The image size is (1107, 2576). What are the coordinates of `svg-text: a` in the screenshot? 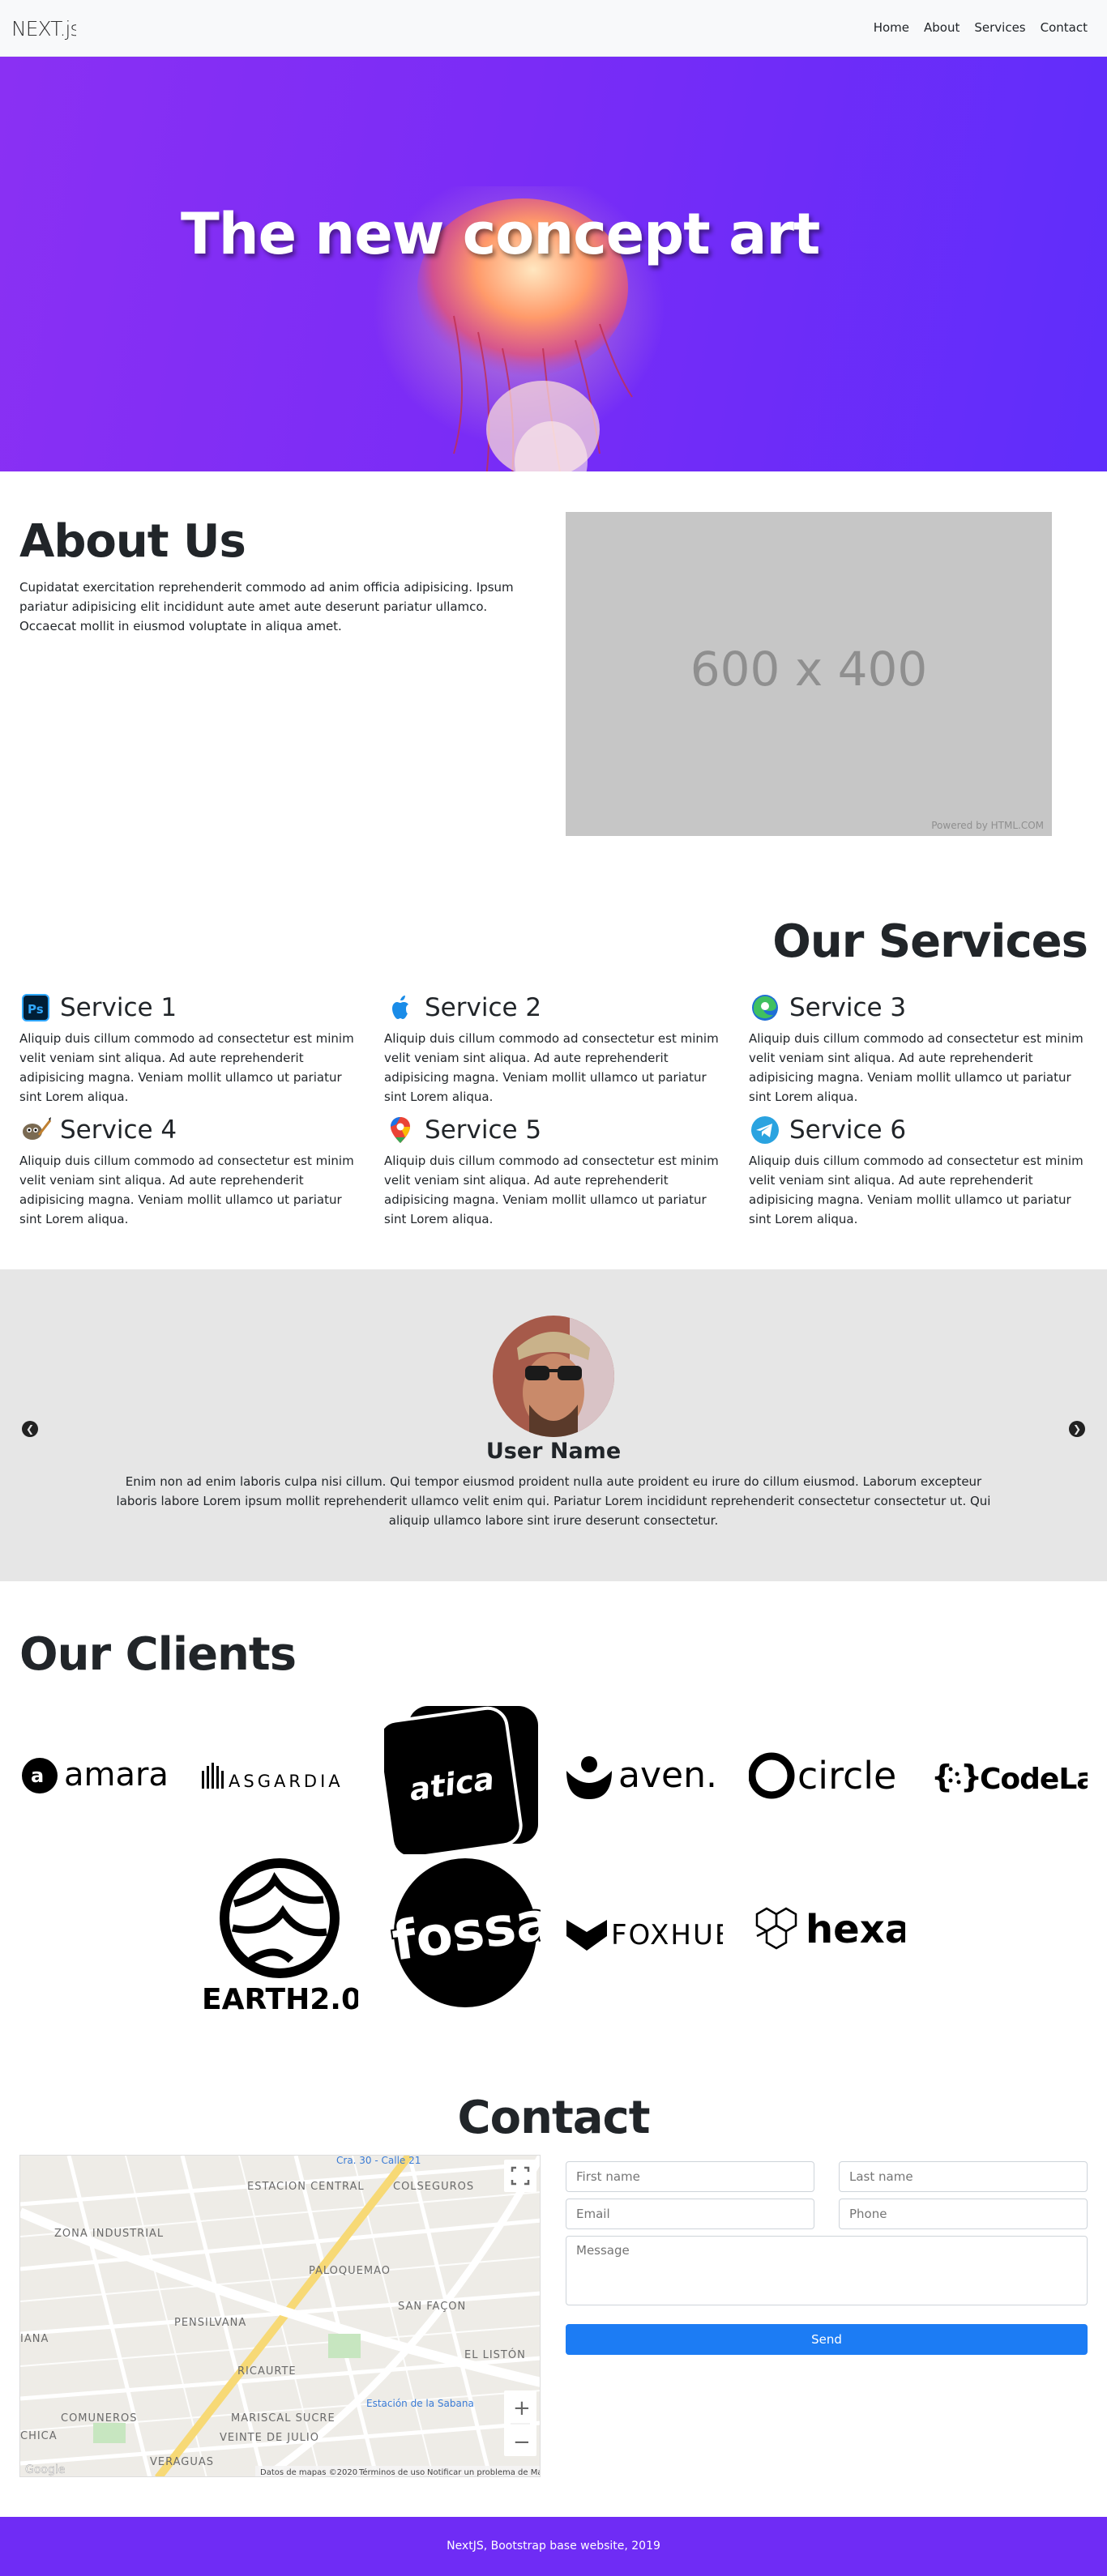 It's located at (37, 1775).